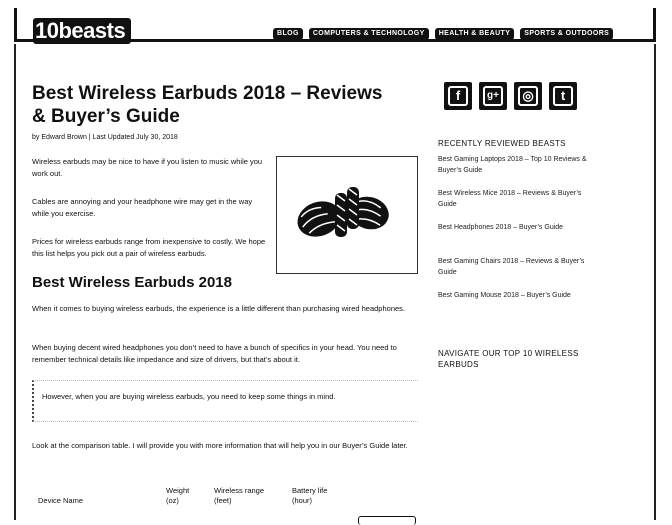 Image resolution: width=672 pixels, height=525 pixels. What do you see at coordinates (502, 143) in the screenshot?
I see `recent-reviews-title: RECENTLY REVIEWED BEASTS` at bounding box center [502, 143].